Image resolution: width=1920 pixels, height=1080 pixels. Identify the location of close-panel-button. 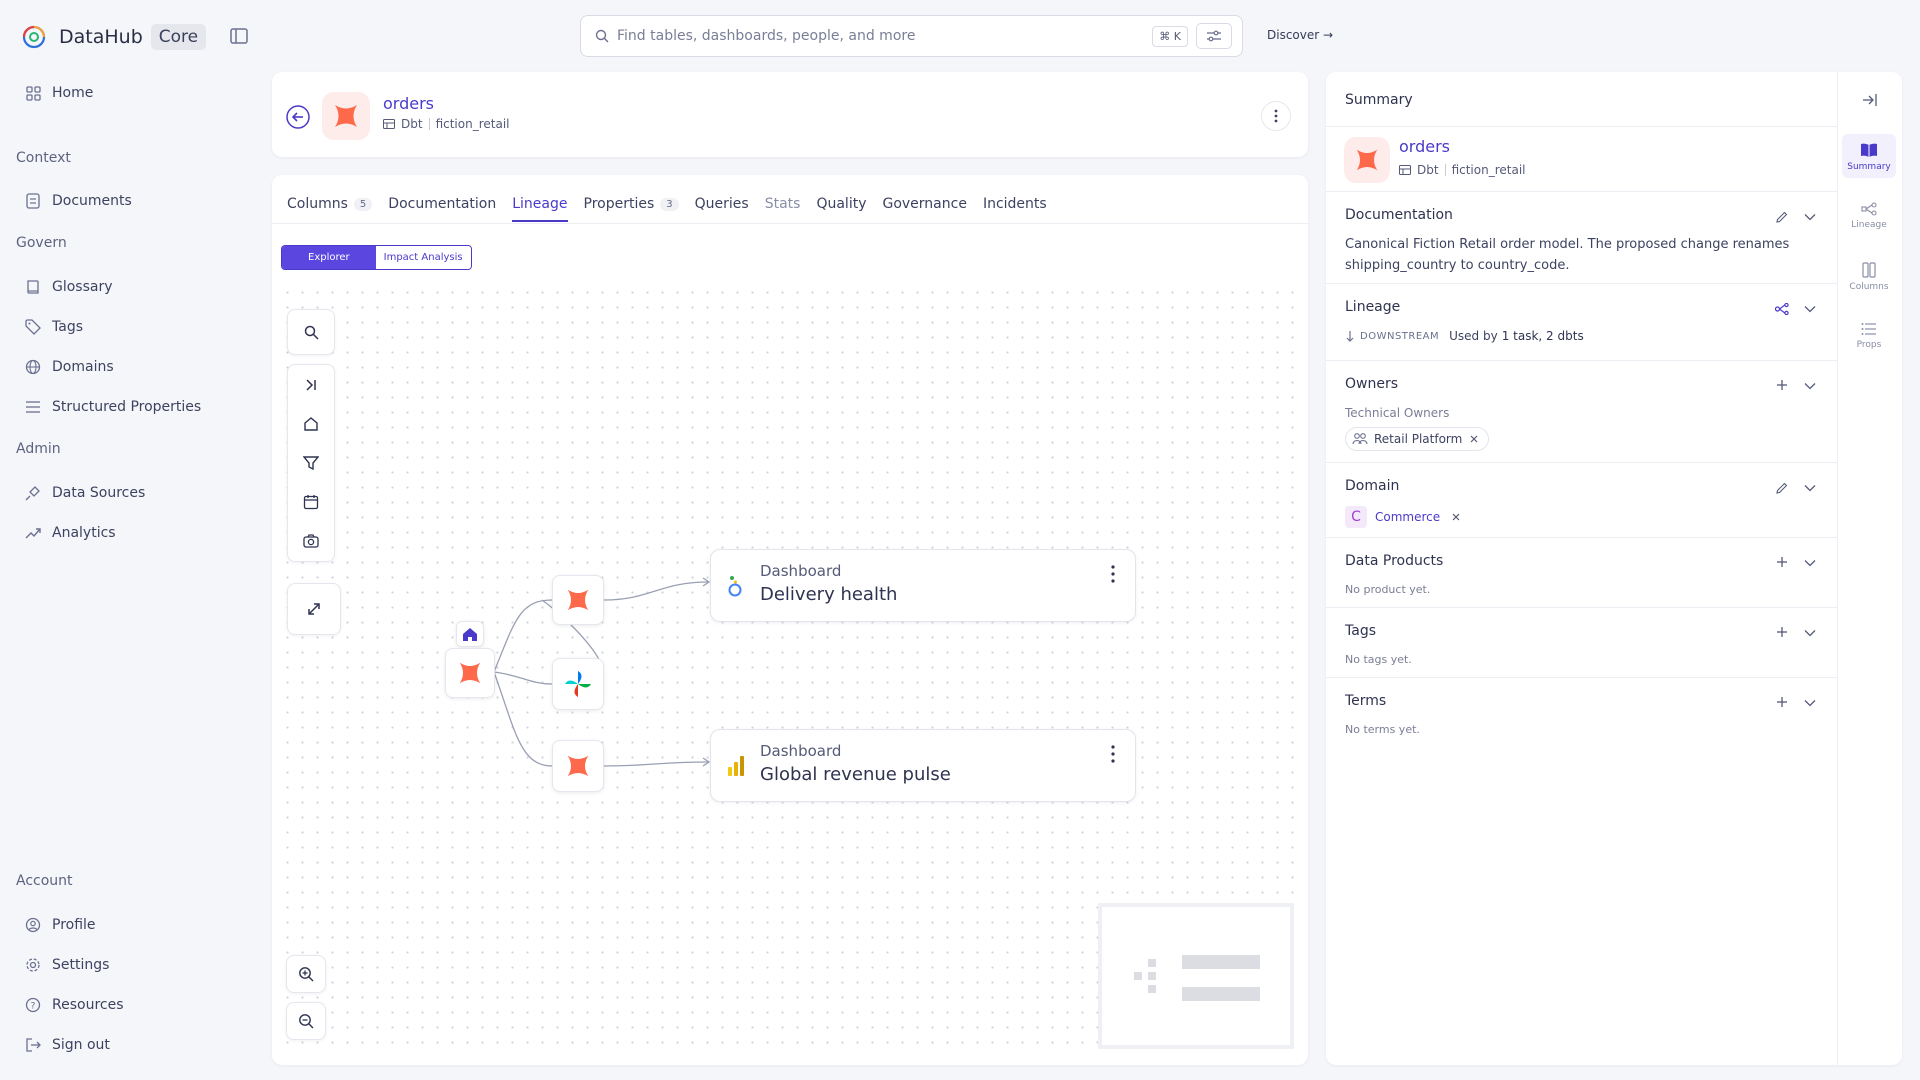
(1870, 100).